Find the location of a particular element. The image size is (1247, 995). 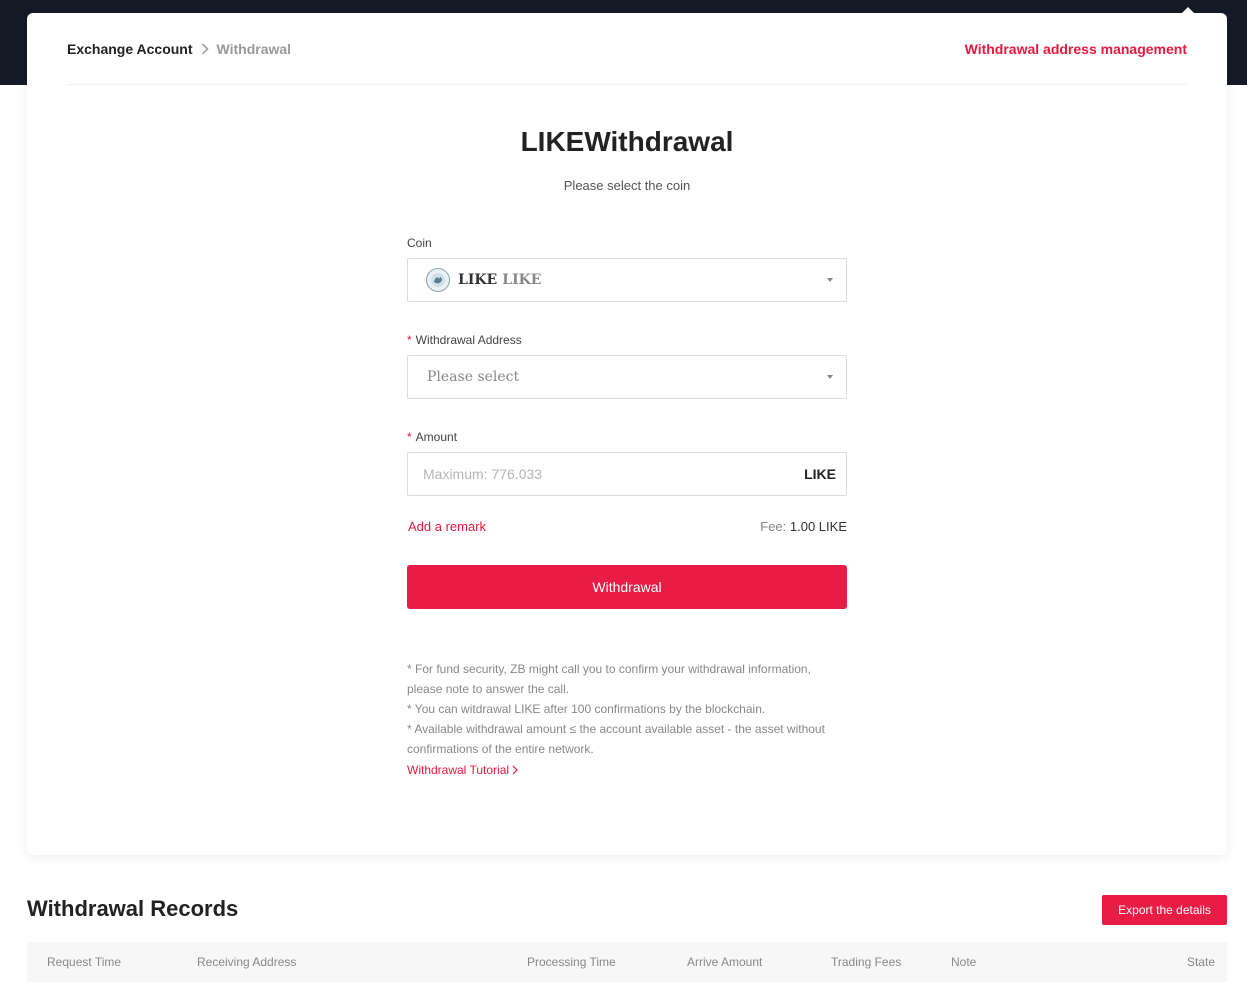

coin-symbol: LIKE is located at coordinates (478, 280).